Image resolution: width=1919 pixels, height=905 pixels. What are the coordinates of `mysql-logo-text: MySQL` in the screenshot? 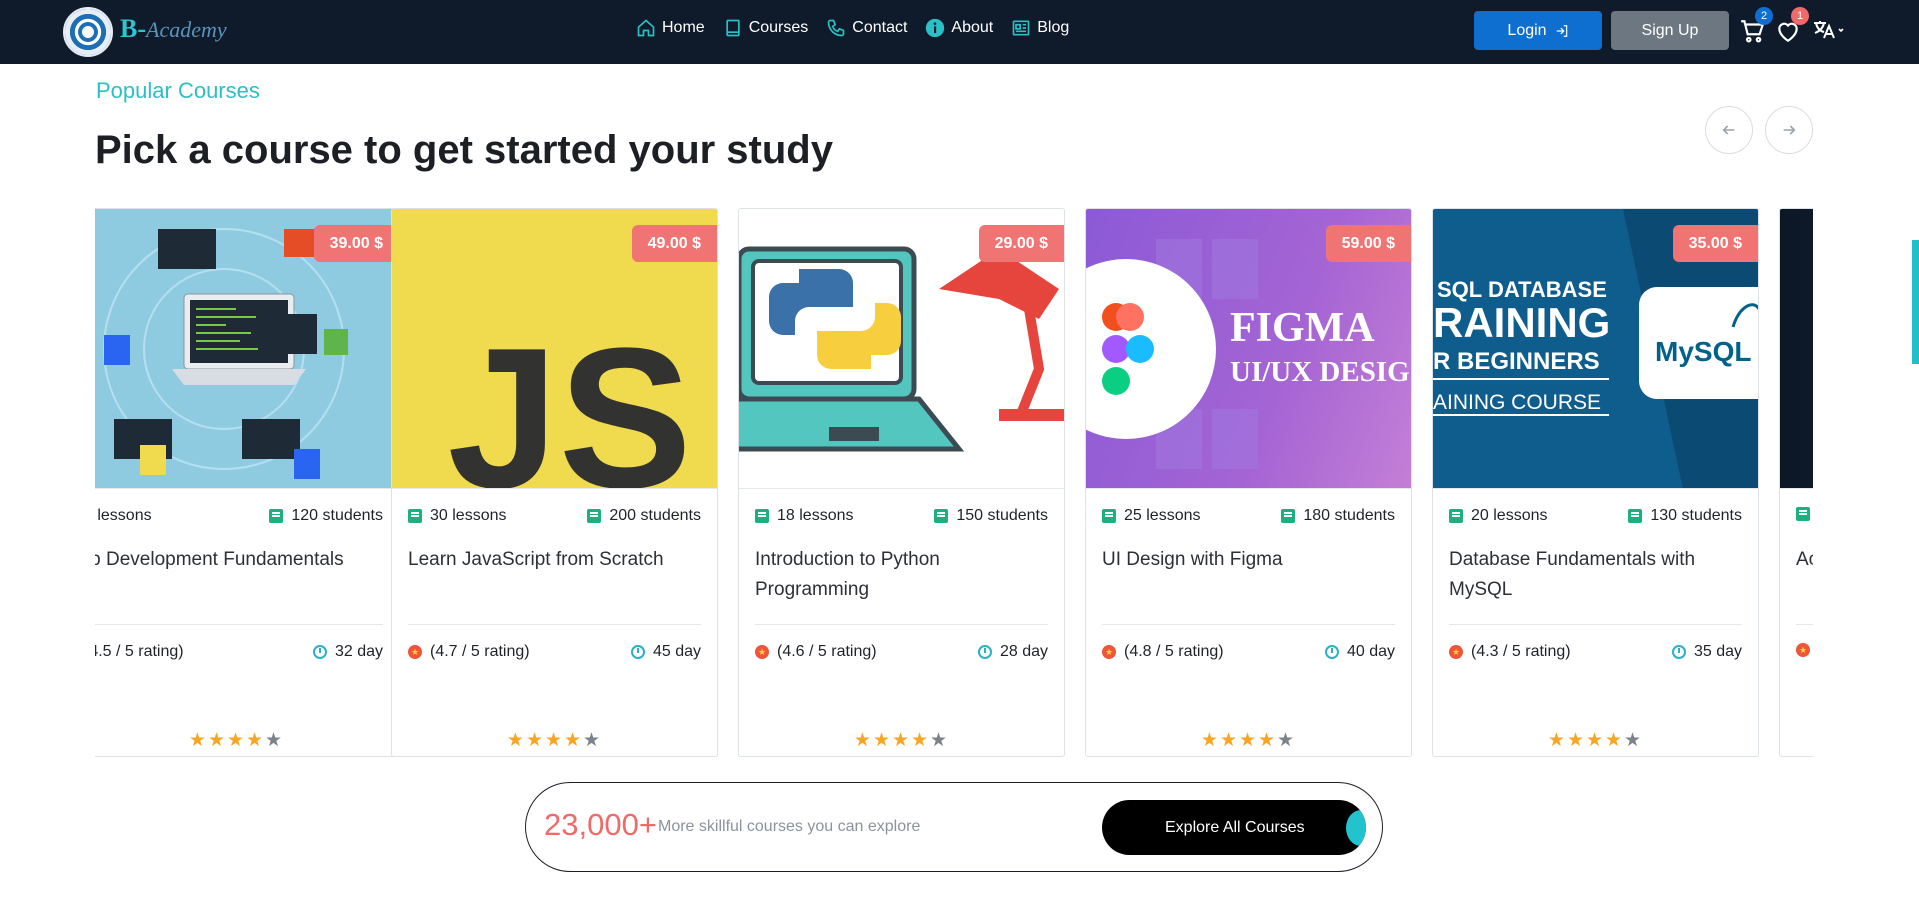 It's located at (1703, 351).